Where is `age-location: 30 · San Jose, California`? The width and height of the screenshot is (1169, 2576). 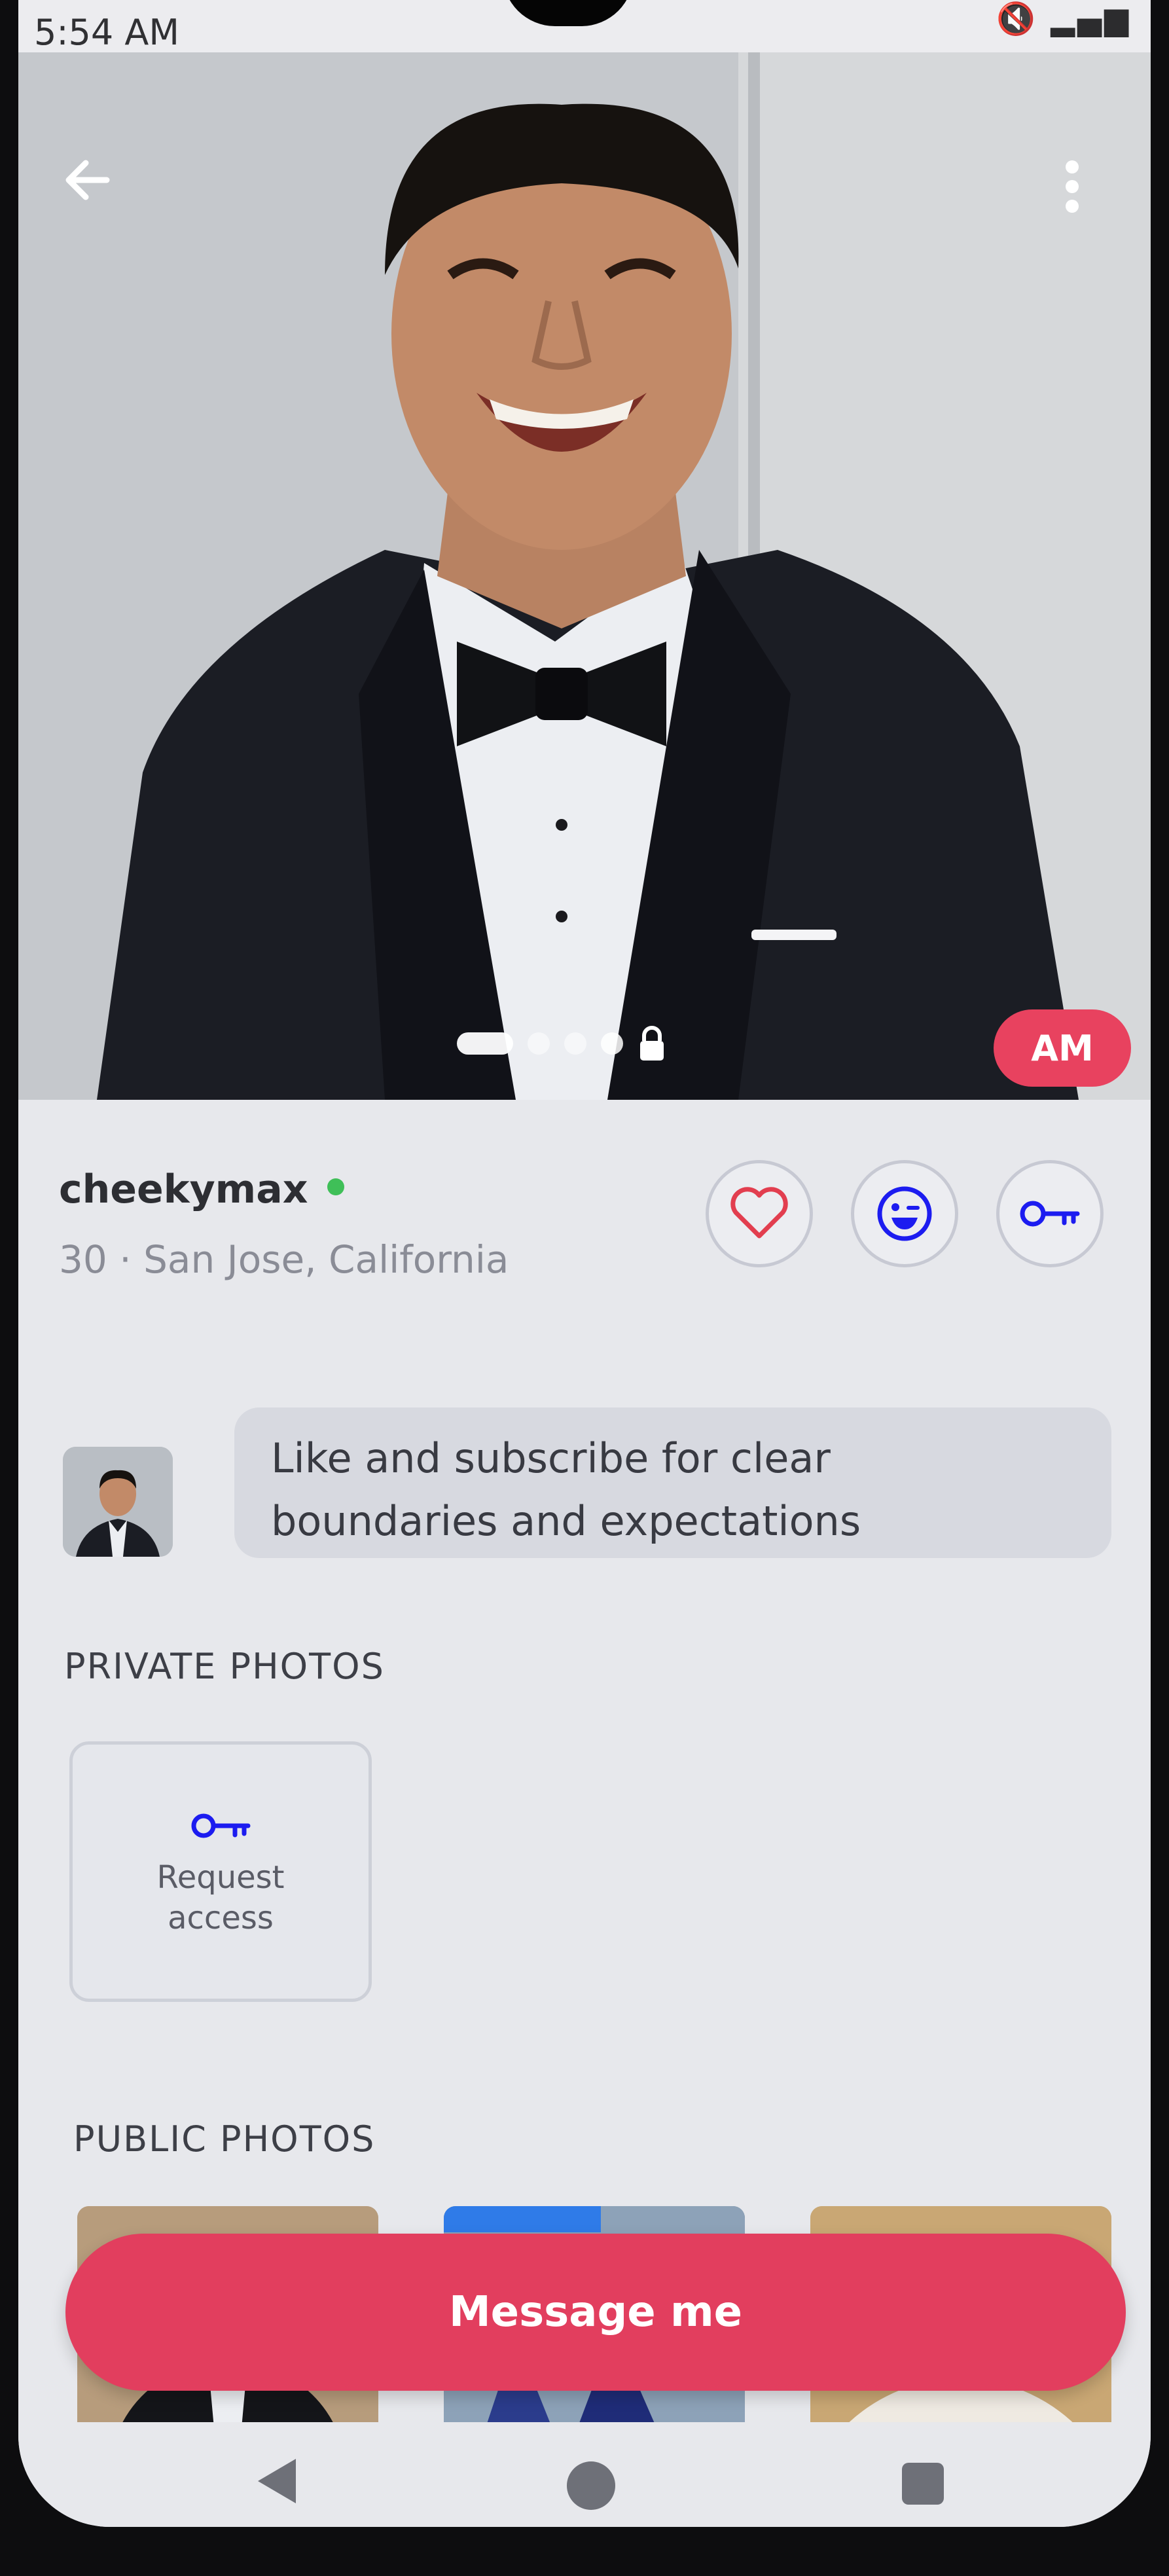
age-location: 30 · San Jose, California is located at coordinates (284, 1259).